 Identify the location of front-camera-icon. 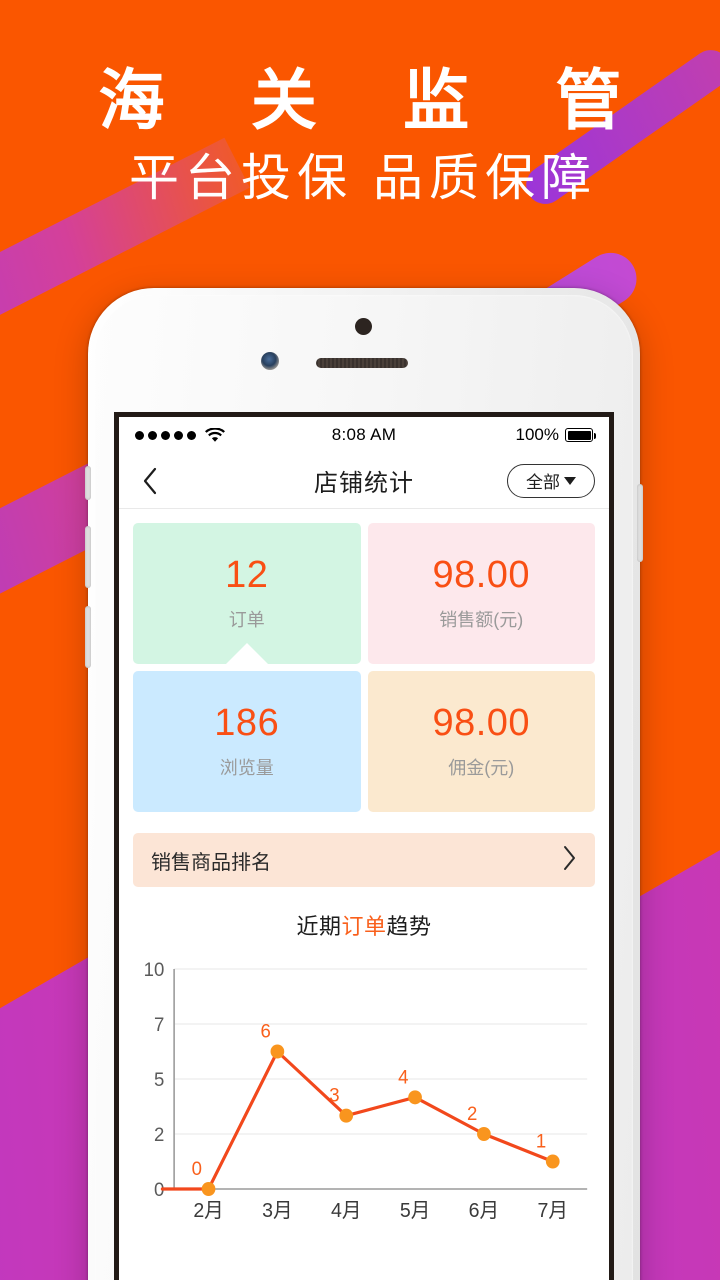
(270, 361).